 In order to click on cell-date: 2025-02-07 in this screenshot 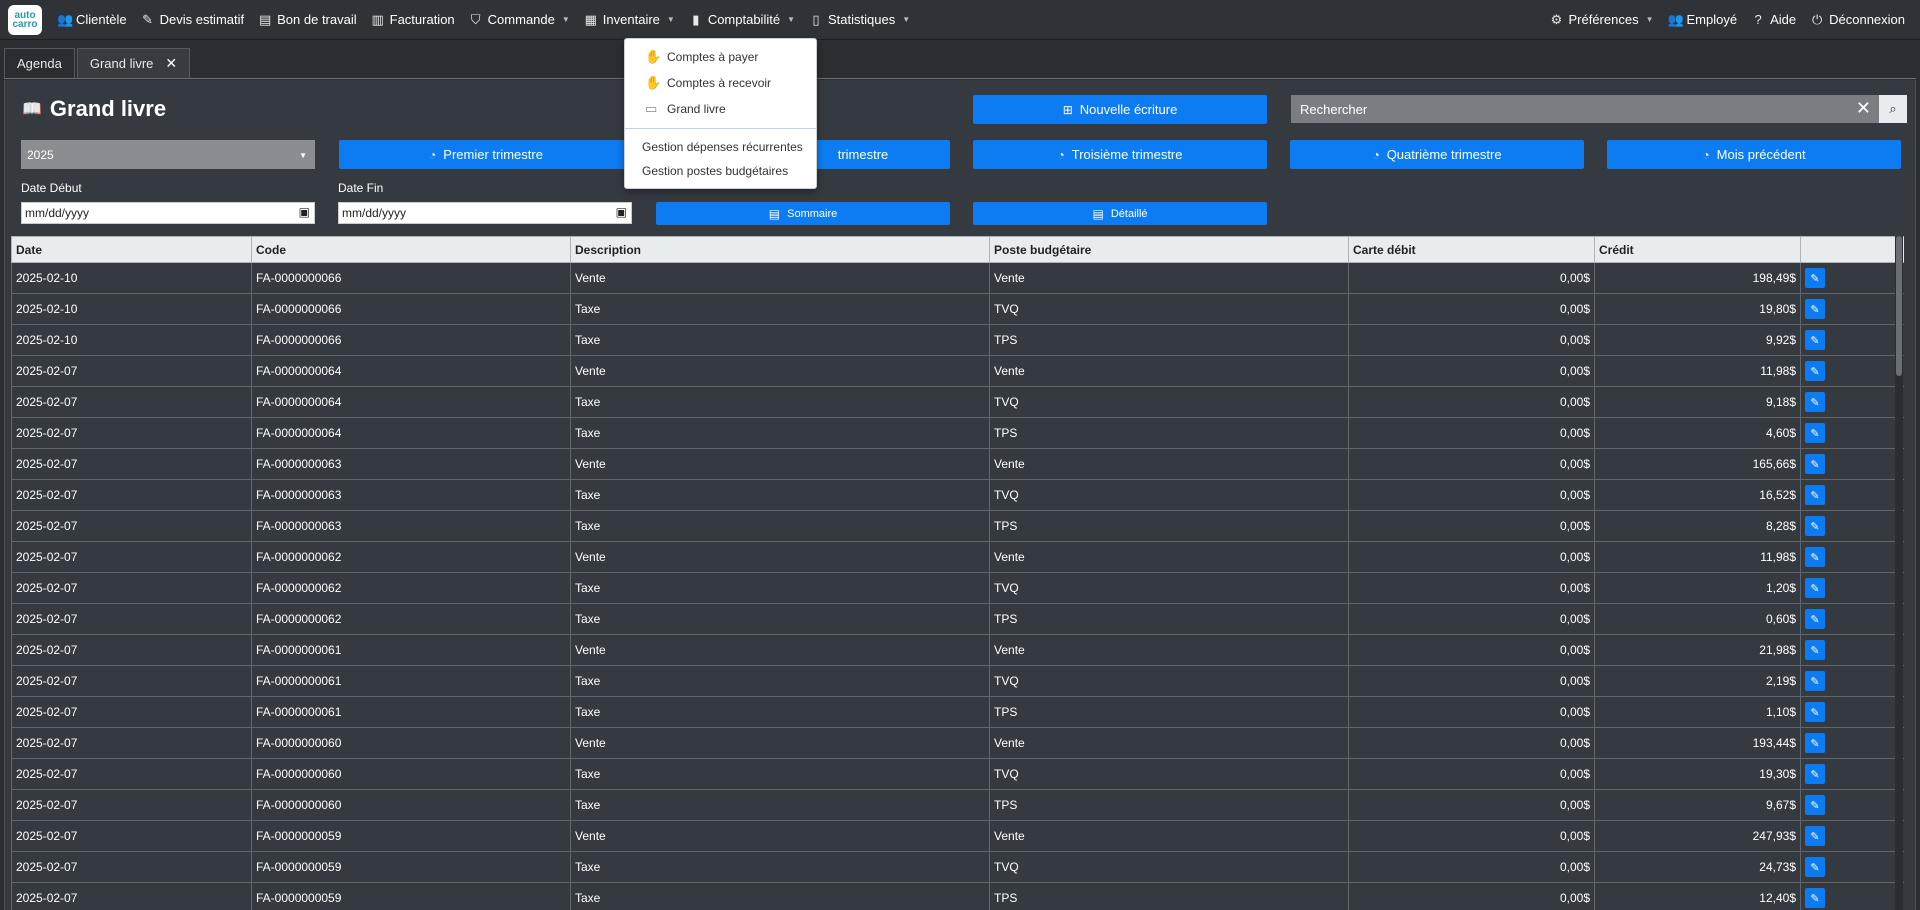, I will do `click(131, 464)`.